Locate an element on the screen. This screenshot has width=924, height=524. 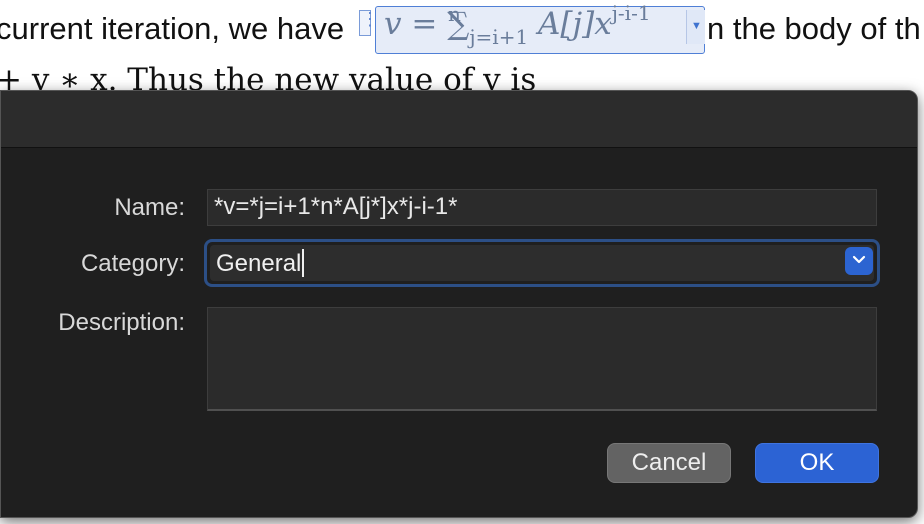
document-text-before-equation: current iteration, we have is located at coordinates (172, 28).